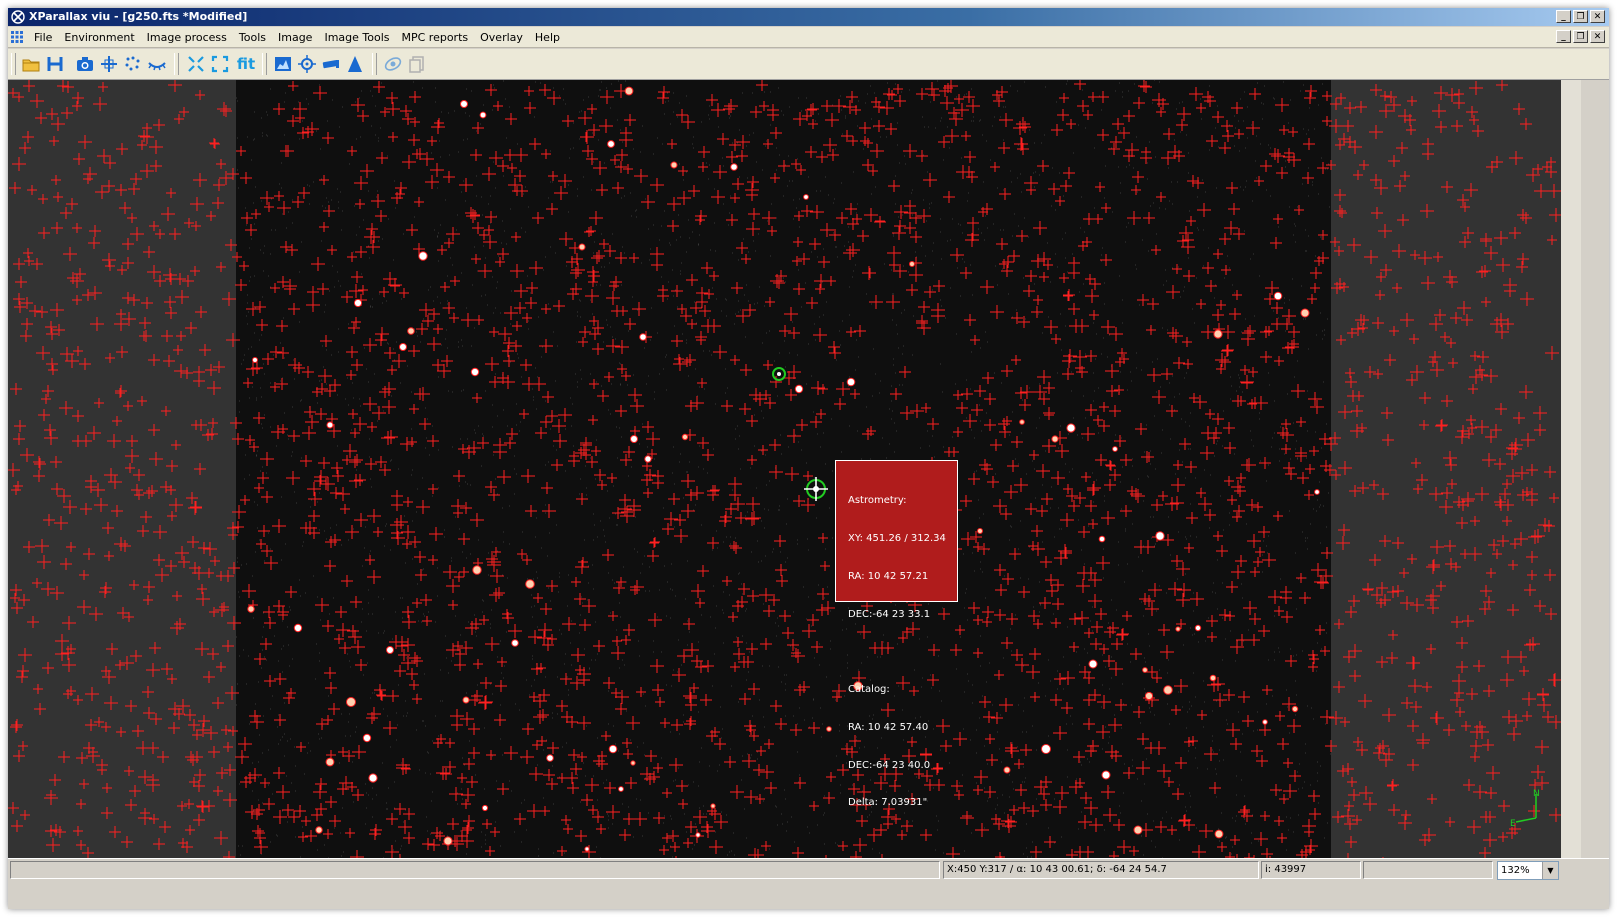 The width and height of the screenshot is (1617, 917). Describe the element at coordinates (55, 64) in the screenshot. I see `save-icon` at that location.